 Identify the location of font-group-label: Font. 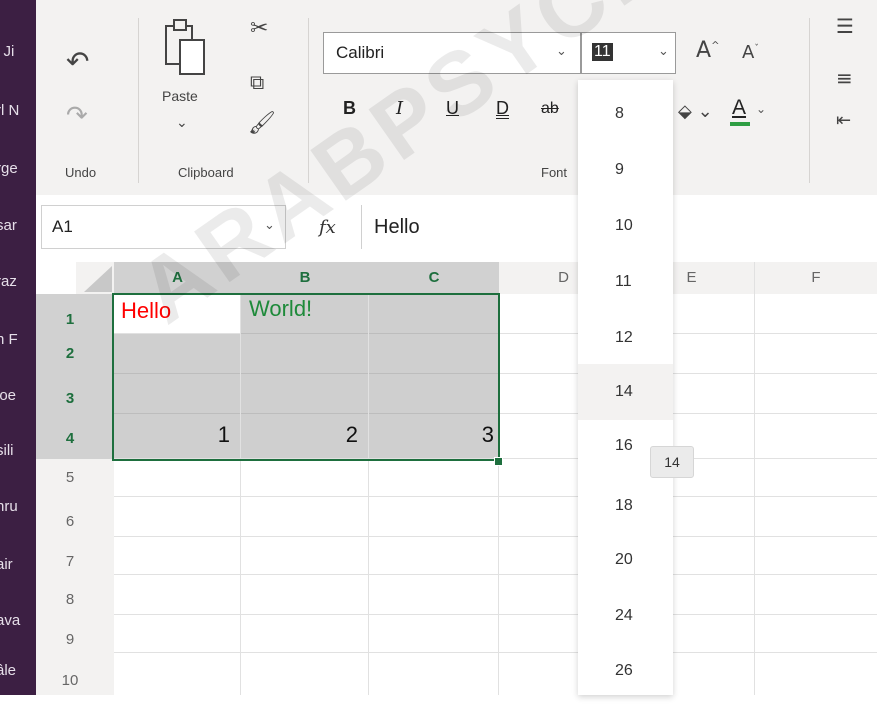
(554, 172).